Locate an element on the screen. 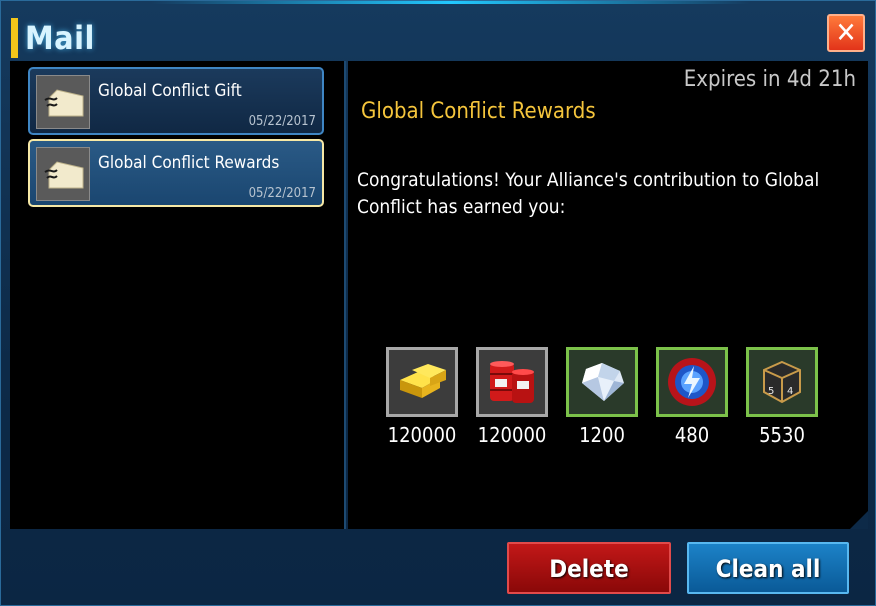 This screenshot has height=606, width=876. reward-item: 5 4 5530 is located at coordinates (782, 397).